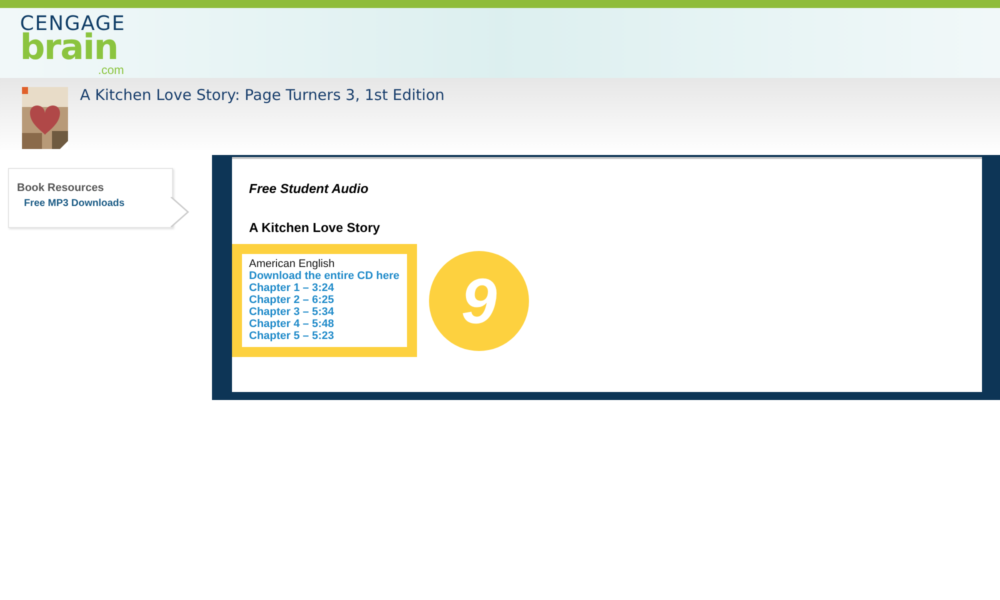 This screenshot has height=600, width=1000. I want to click on logo: CENGAGE brain .com, so click(73, 42).